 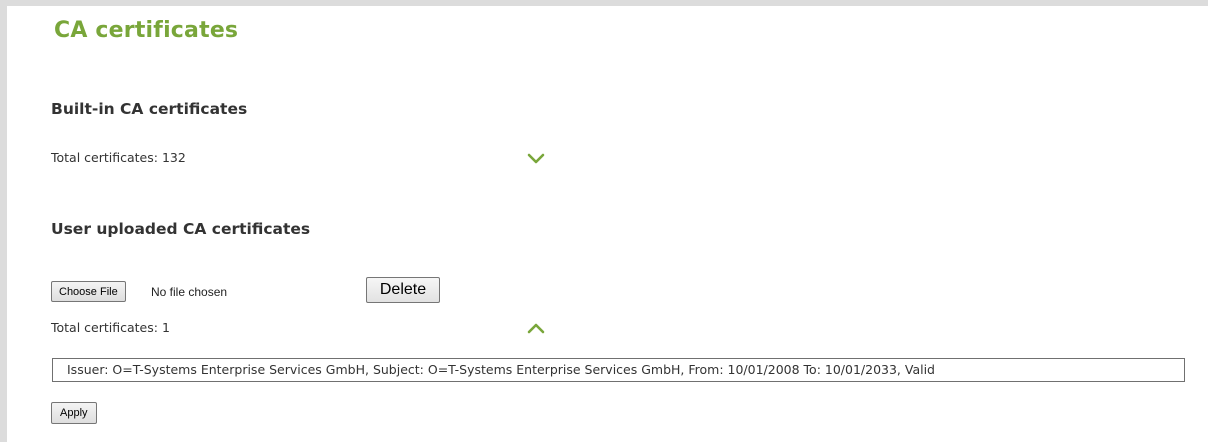 I want to click on chevron-up-icon, so click(x=536, y=328).